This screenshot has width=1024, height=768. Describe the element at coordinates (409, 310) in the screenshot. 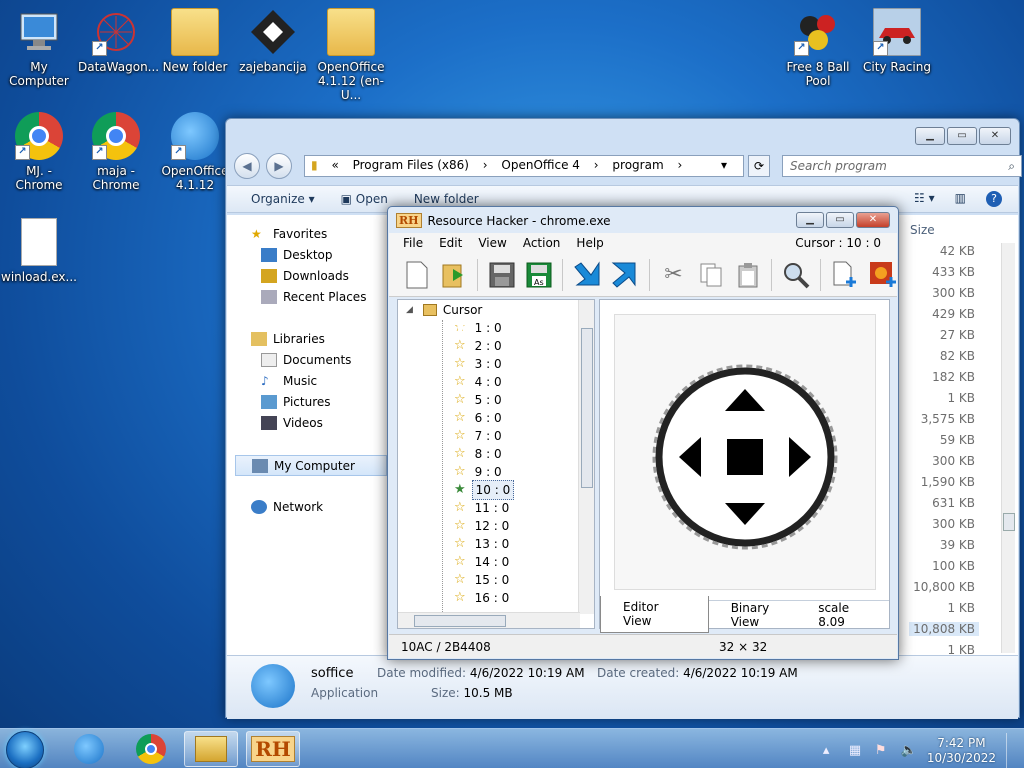

I see `collapse-icon: ◢` at that location.